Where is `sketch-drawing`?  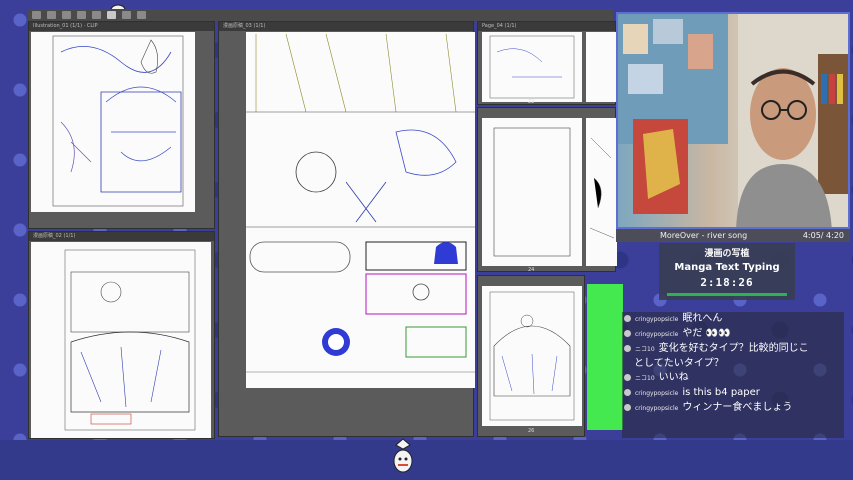
sketch-drawing is located at coordinates (118, 121).